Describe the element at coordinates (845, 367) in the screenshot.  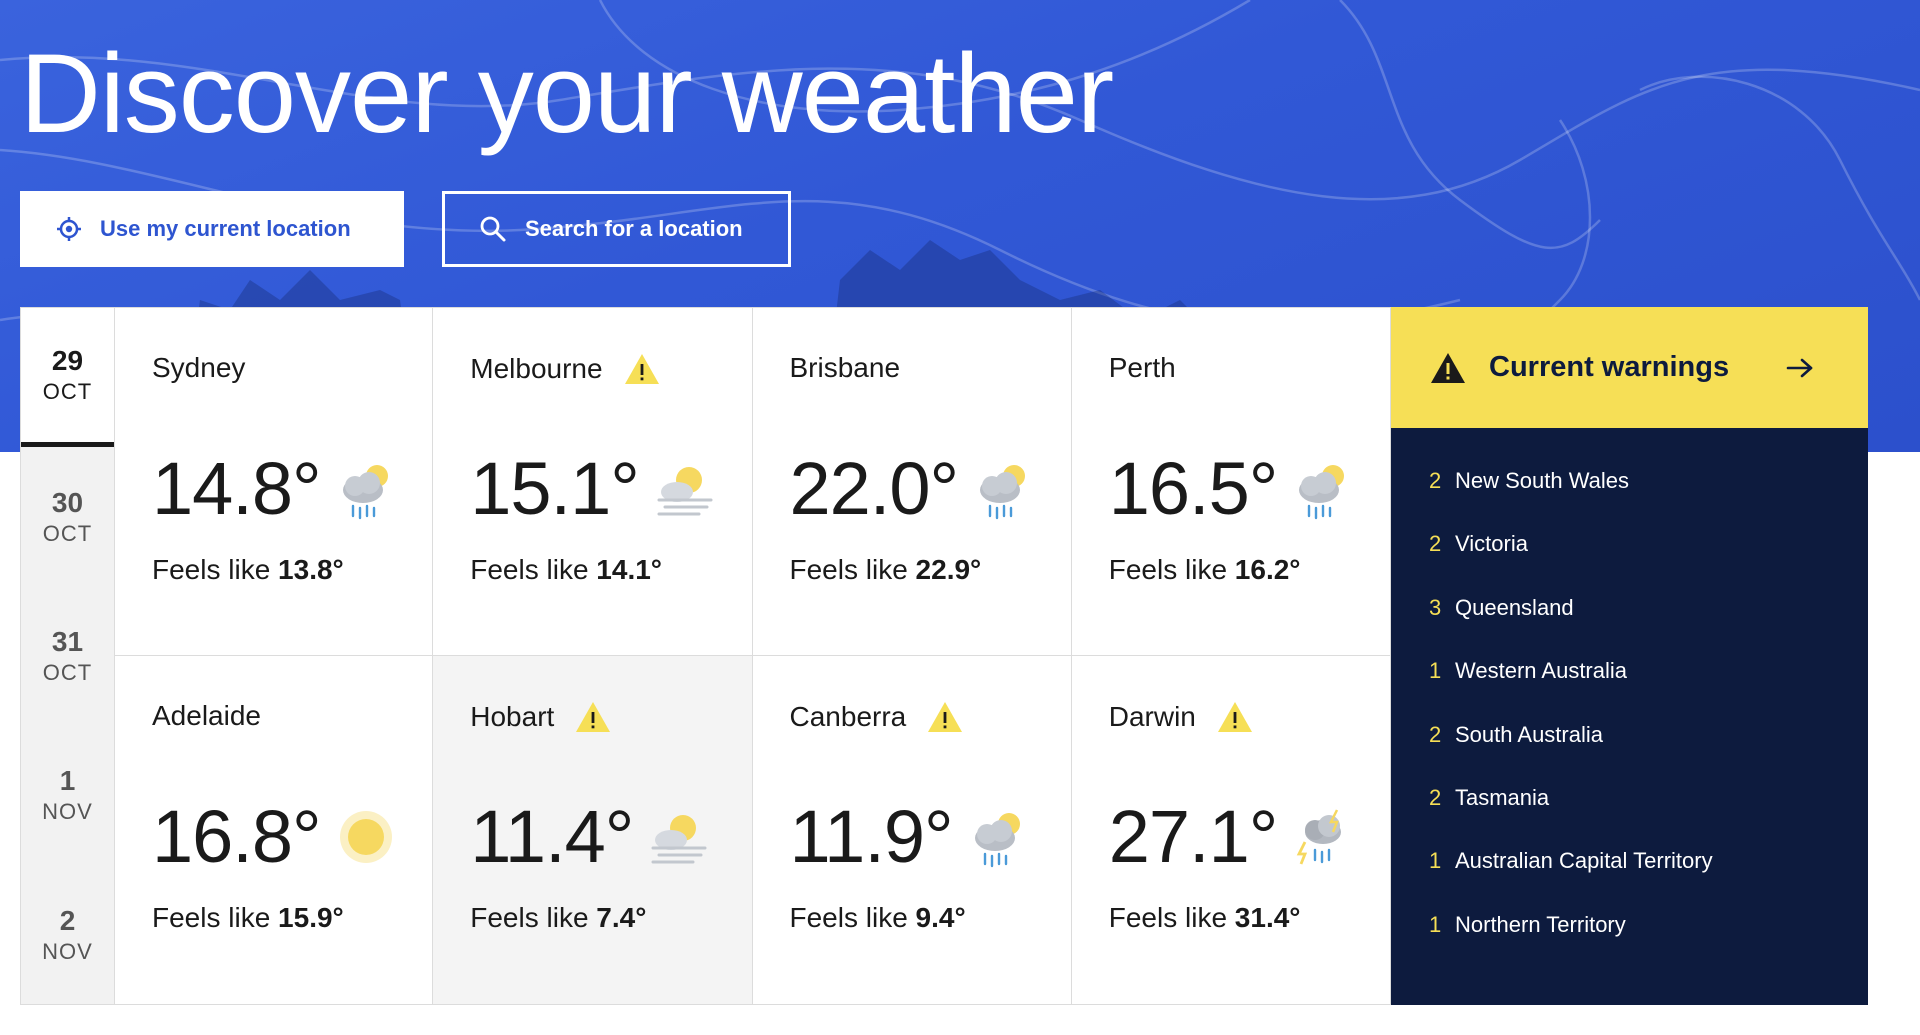
I see `city-name: Brisbane` at that location.